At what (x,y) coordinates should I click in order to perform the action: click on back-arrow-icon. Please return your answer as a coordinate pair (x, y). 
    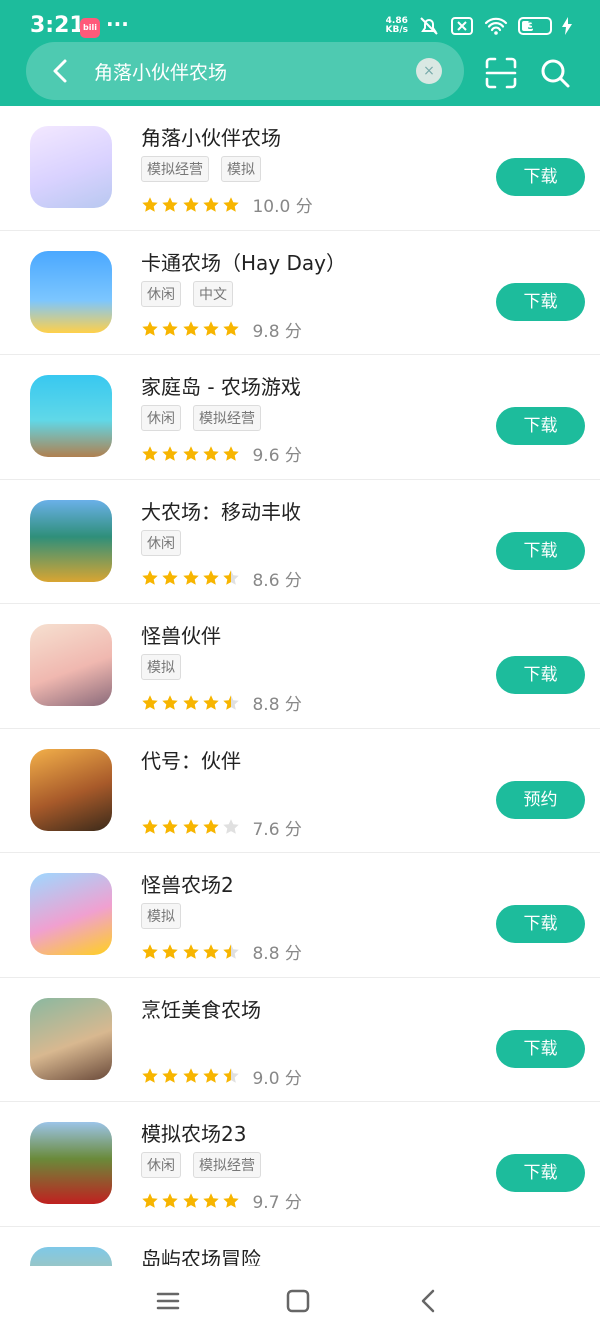
    Looking at the image, I should click on (61, 71).